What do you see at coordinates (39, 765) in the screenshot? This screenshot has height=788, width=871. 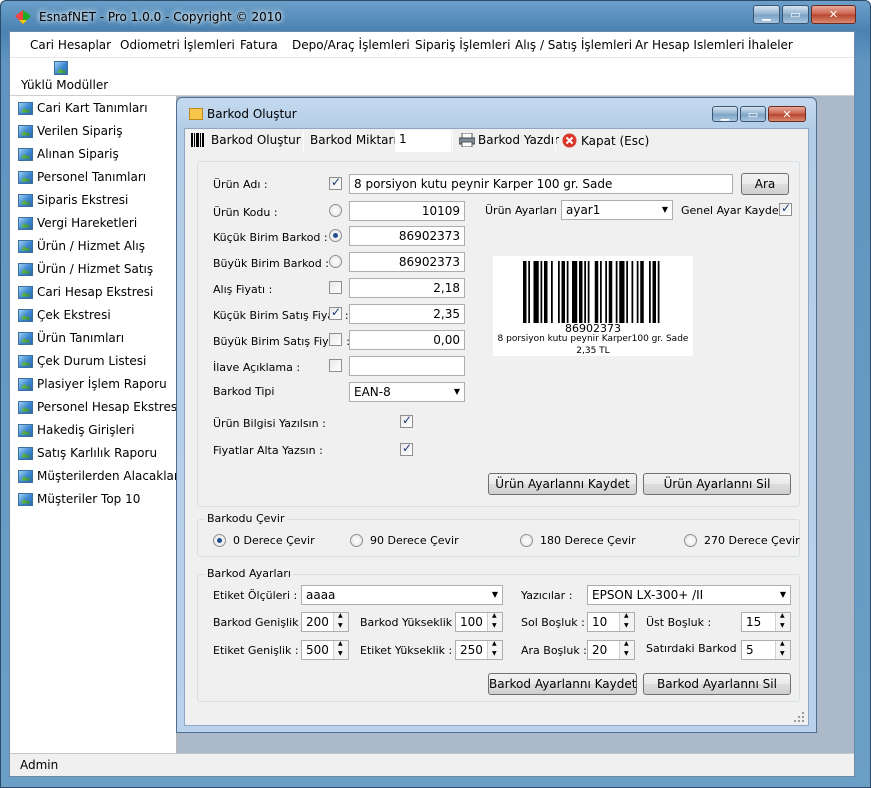 I see `status-user: Admin` at bounding box center [39, 765].